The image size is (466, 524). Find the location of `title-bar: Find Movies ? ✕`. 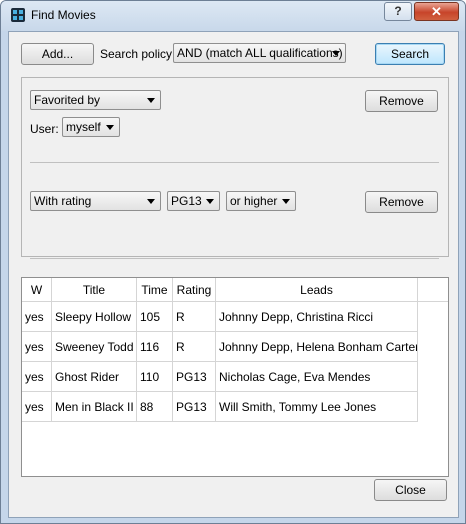

title-bar: Find Movies ? ✕ is located at coordinates (233, 16).